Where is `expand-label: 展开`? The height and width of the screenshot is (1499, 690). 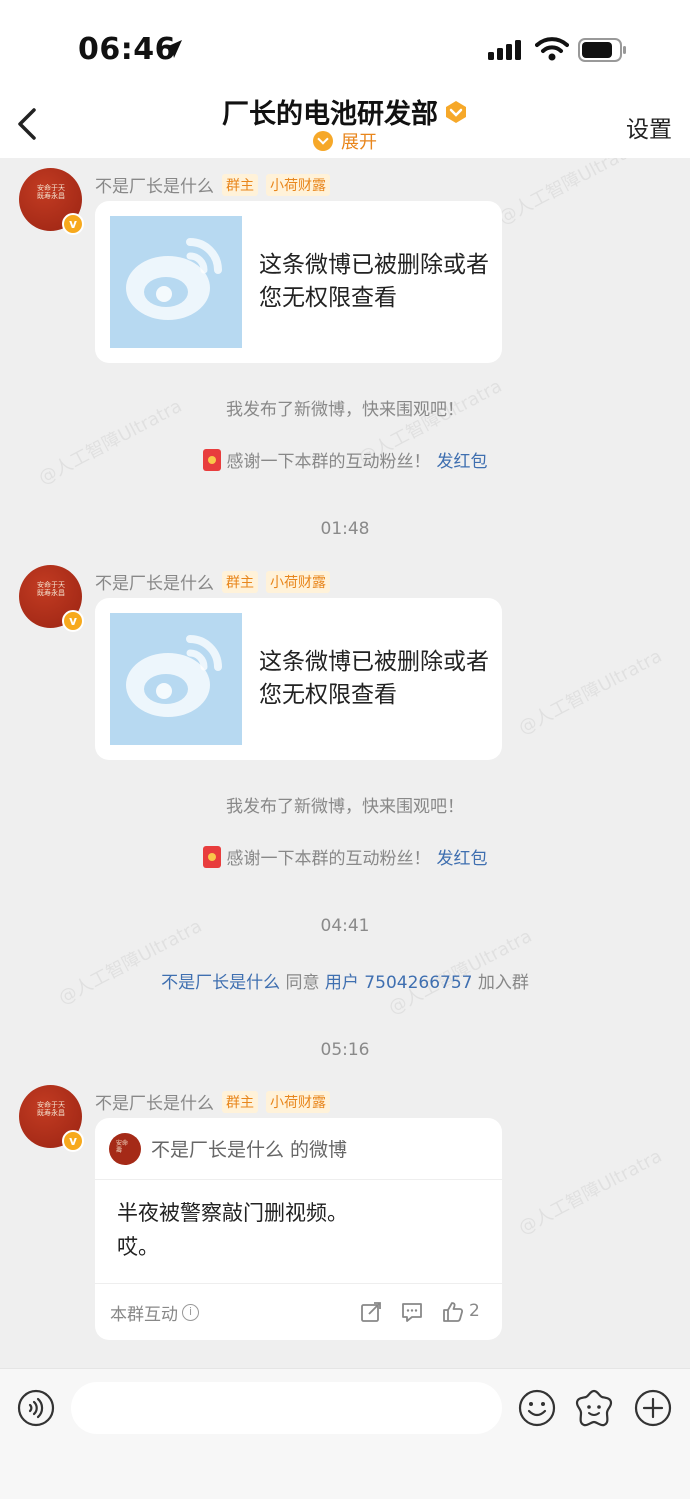
expand-label: 展开 is located at coordinates (359, 142).